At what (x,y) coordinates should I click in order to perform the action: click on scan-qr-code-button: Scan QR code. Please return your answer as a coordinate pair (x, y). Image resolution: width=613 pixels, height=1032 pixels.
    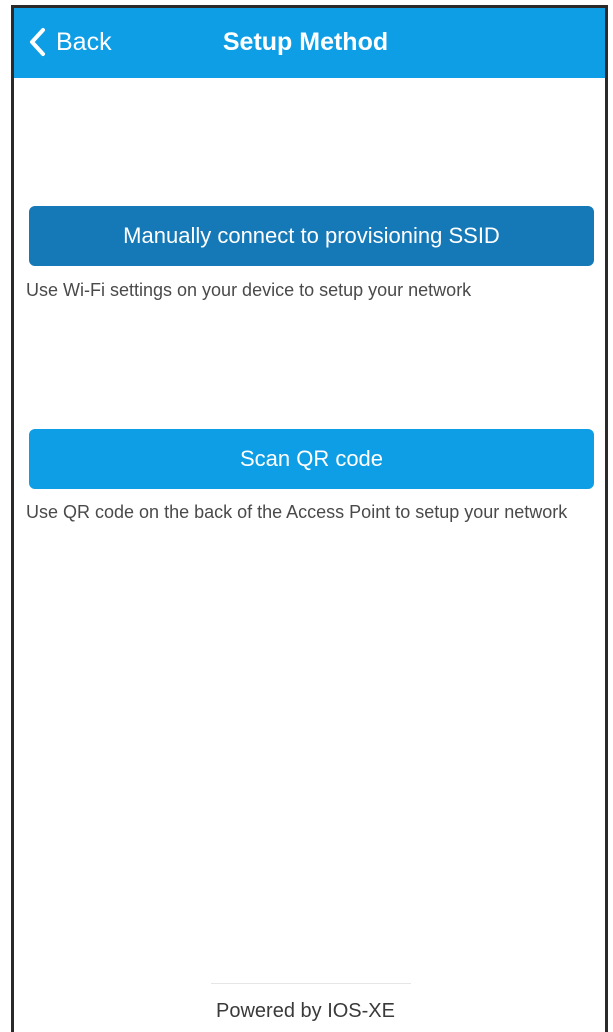
    Looking at the image, I should click on (311, 459).